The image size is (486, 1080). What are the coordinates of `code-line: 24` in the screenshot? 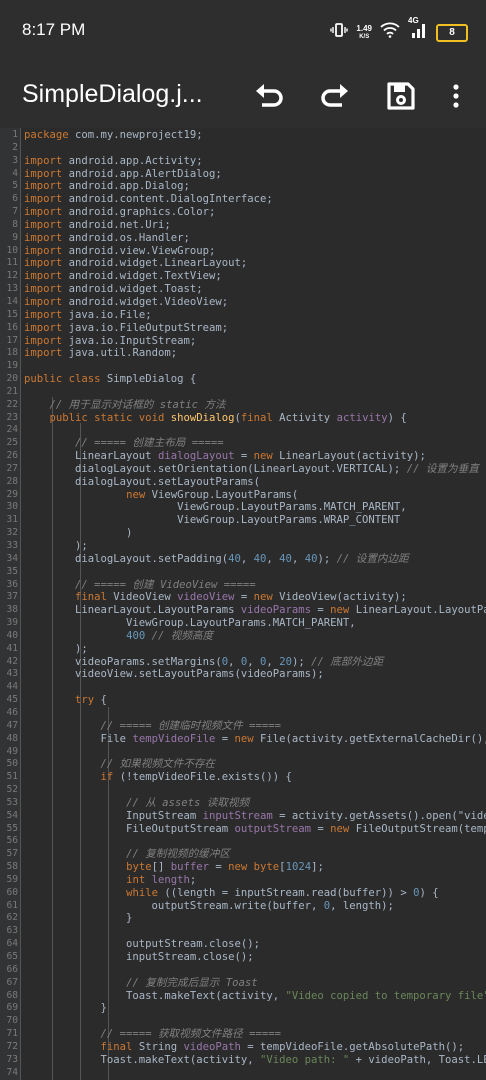 It's located at (243, 430).